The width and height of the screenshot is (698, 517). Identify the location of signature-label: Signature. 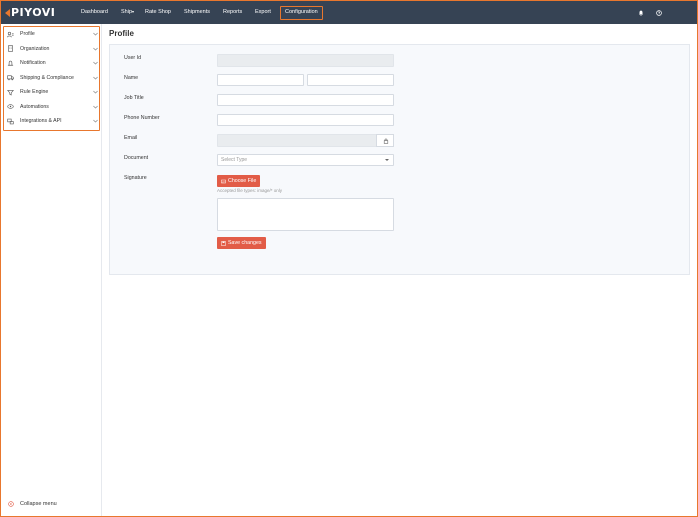
(135, 178).